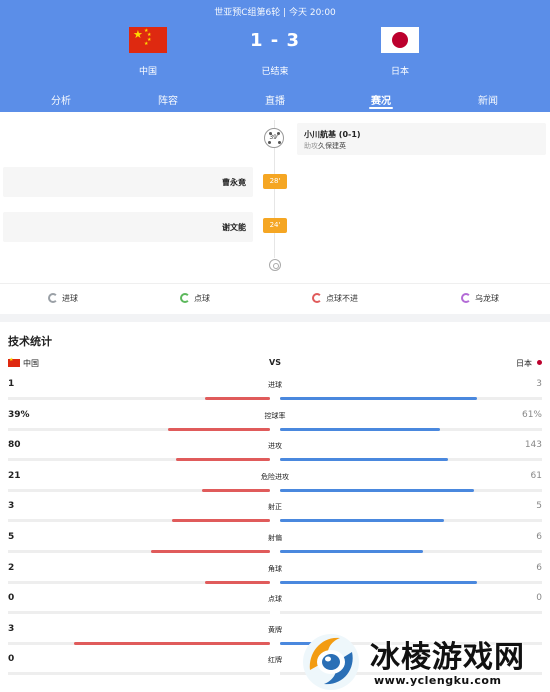 Image resolution: width=550 pixels, height=692 pixels. What do you see at coordinates (536, 475) in the screenshot?
I see `stat-away-value: 61` at bounding box center [536, 475].